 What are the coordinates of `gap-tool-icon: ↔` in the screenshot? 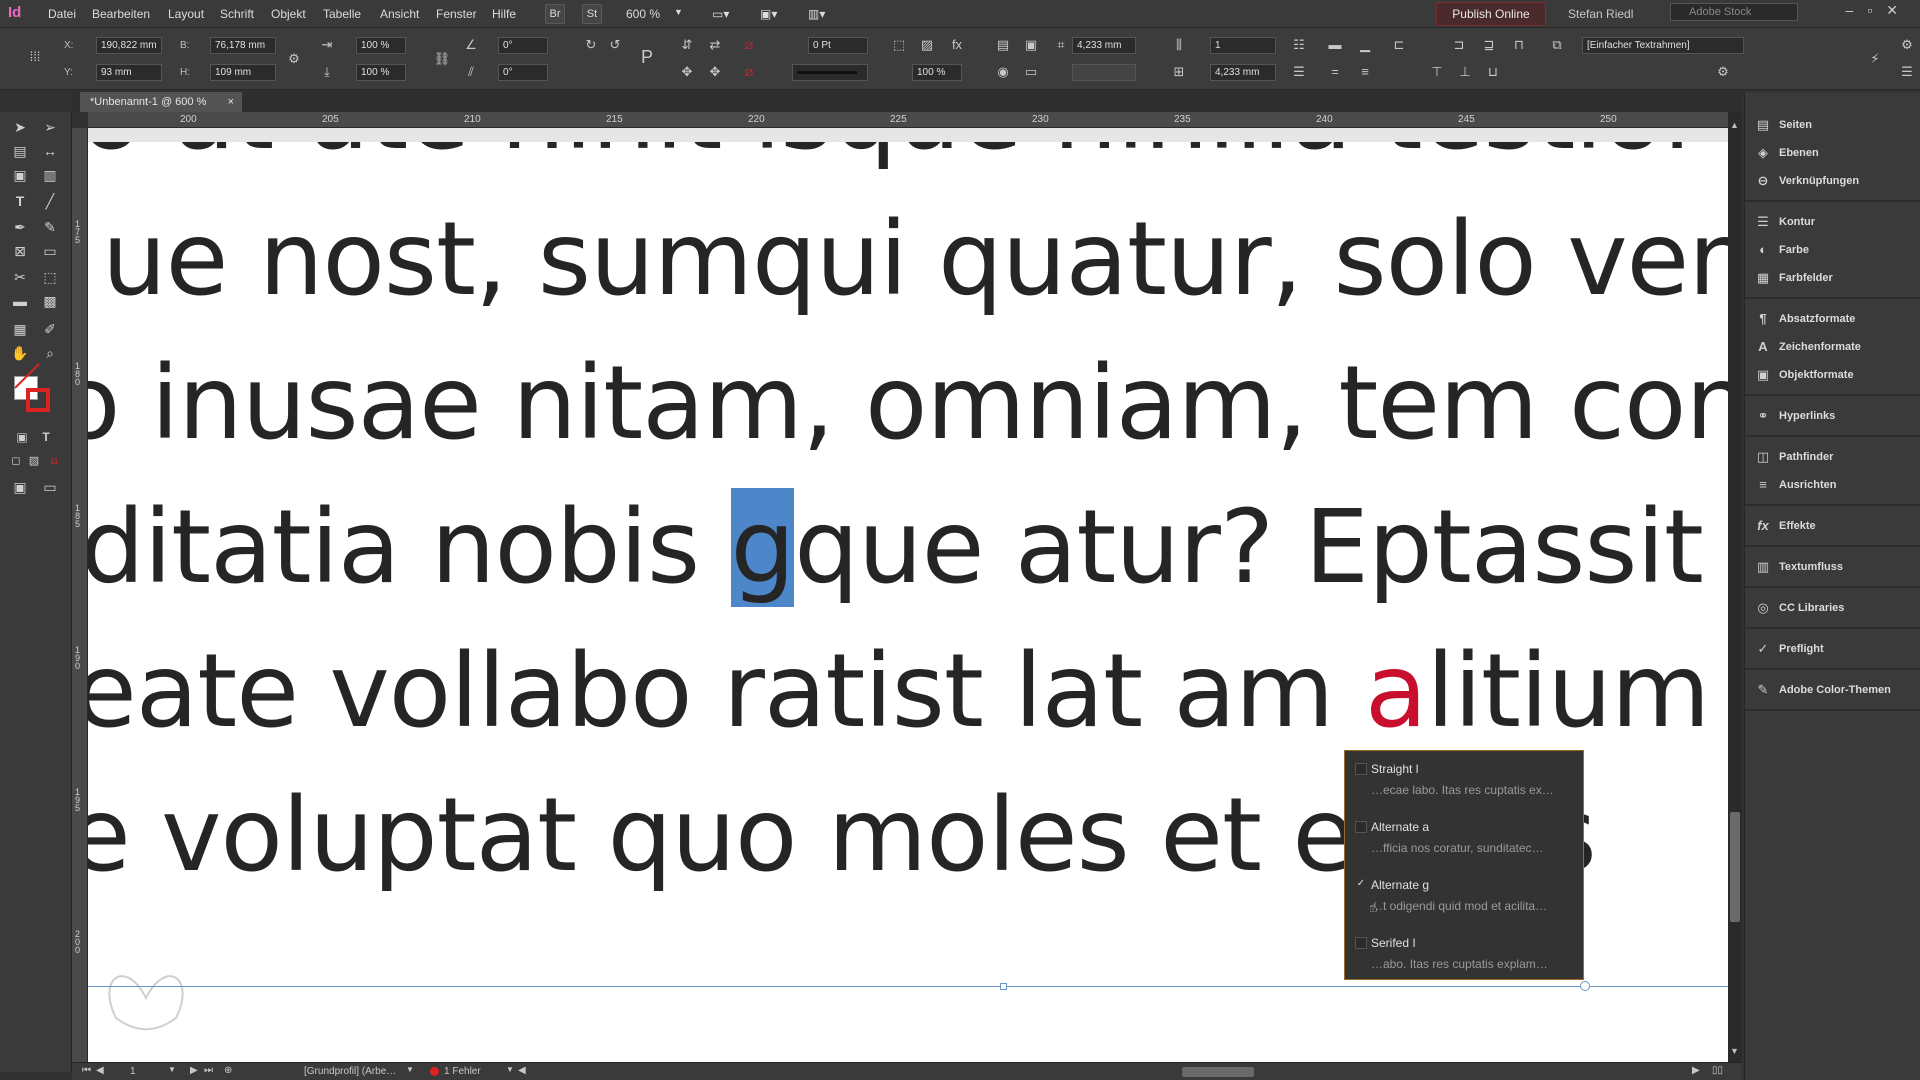 It's located at (50, 151).